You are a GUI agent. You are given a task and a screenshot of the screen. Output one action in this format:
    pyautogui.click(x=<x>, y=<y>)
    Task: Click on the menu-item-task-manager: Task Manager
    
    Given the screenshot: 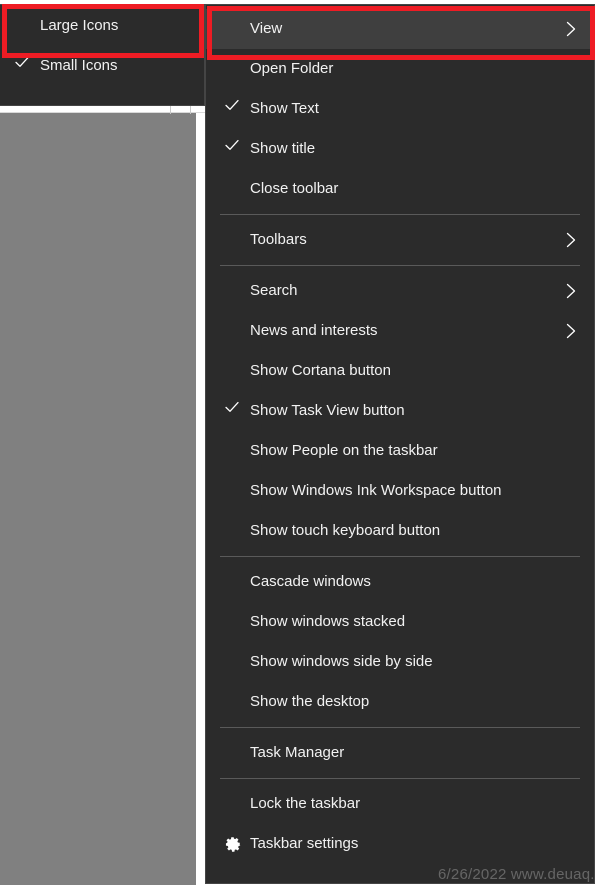 What is the action you would take?
    pyautogui.click(x=400, y=753)
    